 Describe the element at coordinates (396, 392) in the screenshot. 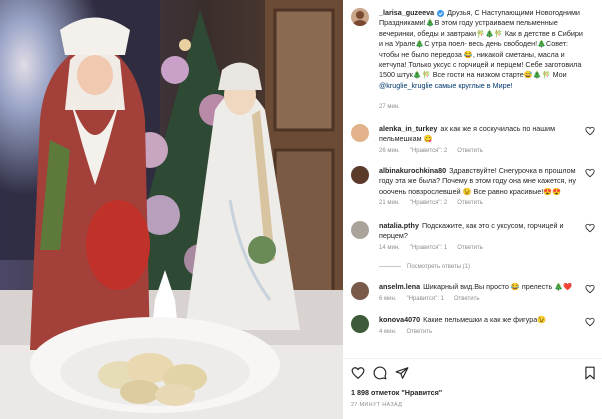

I see `likes-count: 1 898 отметок "Нравится"` at that location.